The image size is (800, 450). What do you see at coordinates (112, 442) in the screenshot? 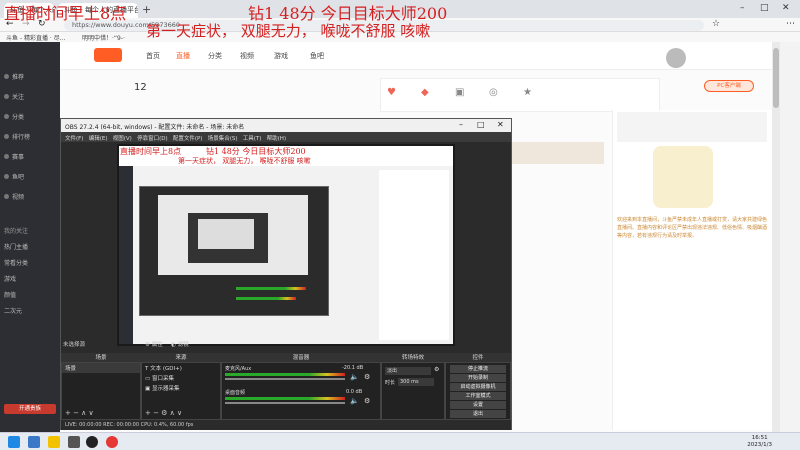
I see `douyu-taskbar-icon` at bounding box center [112, 442].